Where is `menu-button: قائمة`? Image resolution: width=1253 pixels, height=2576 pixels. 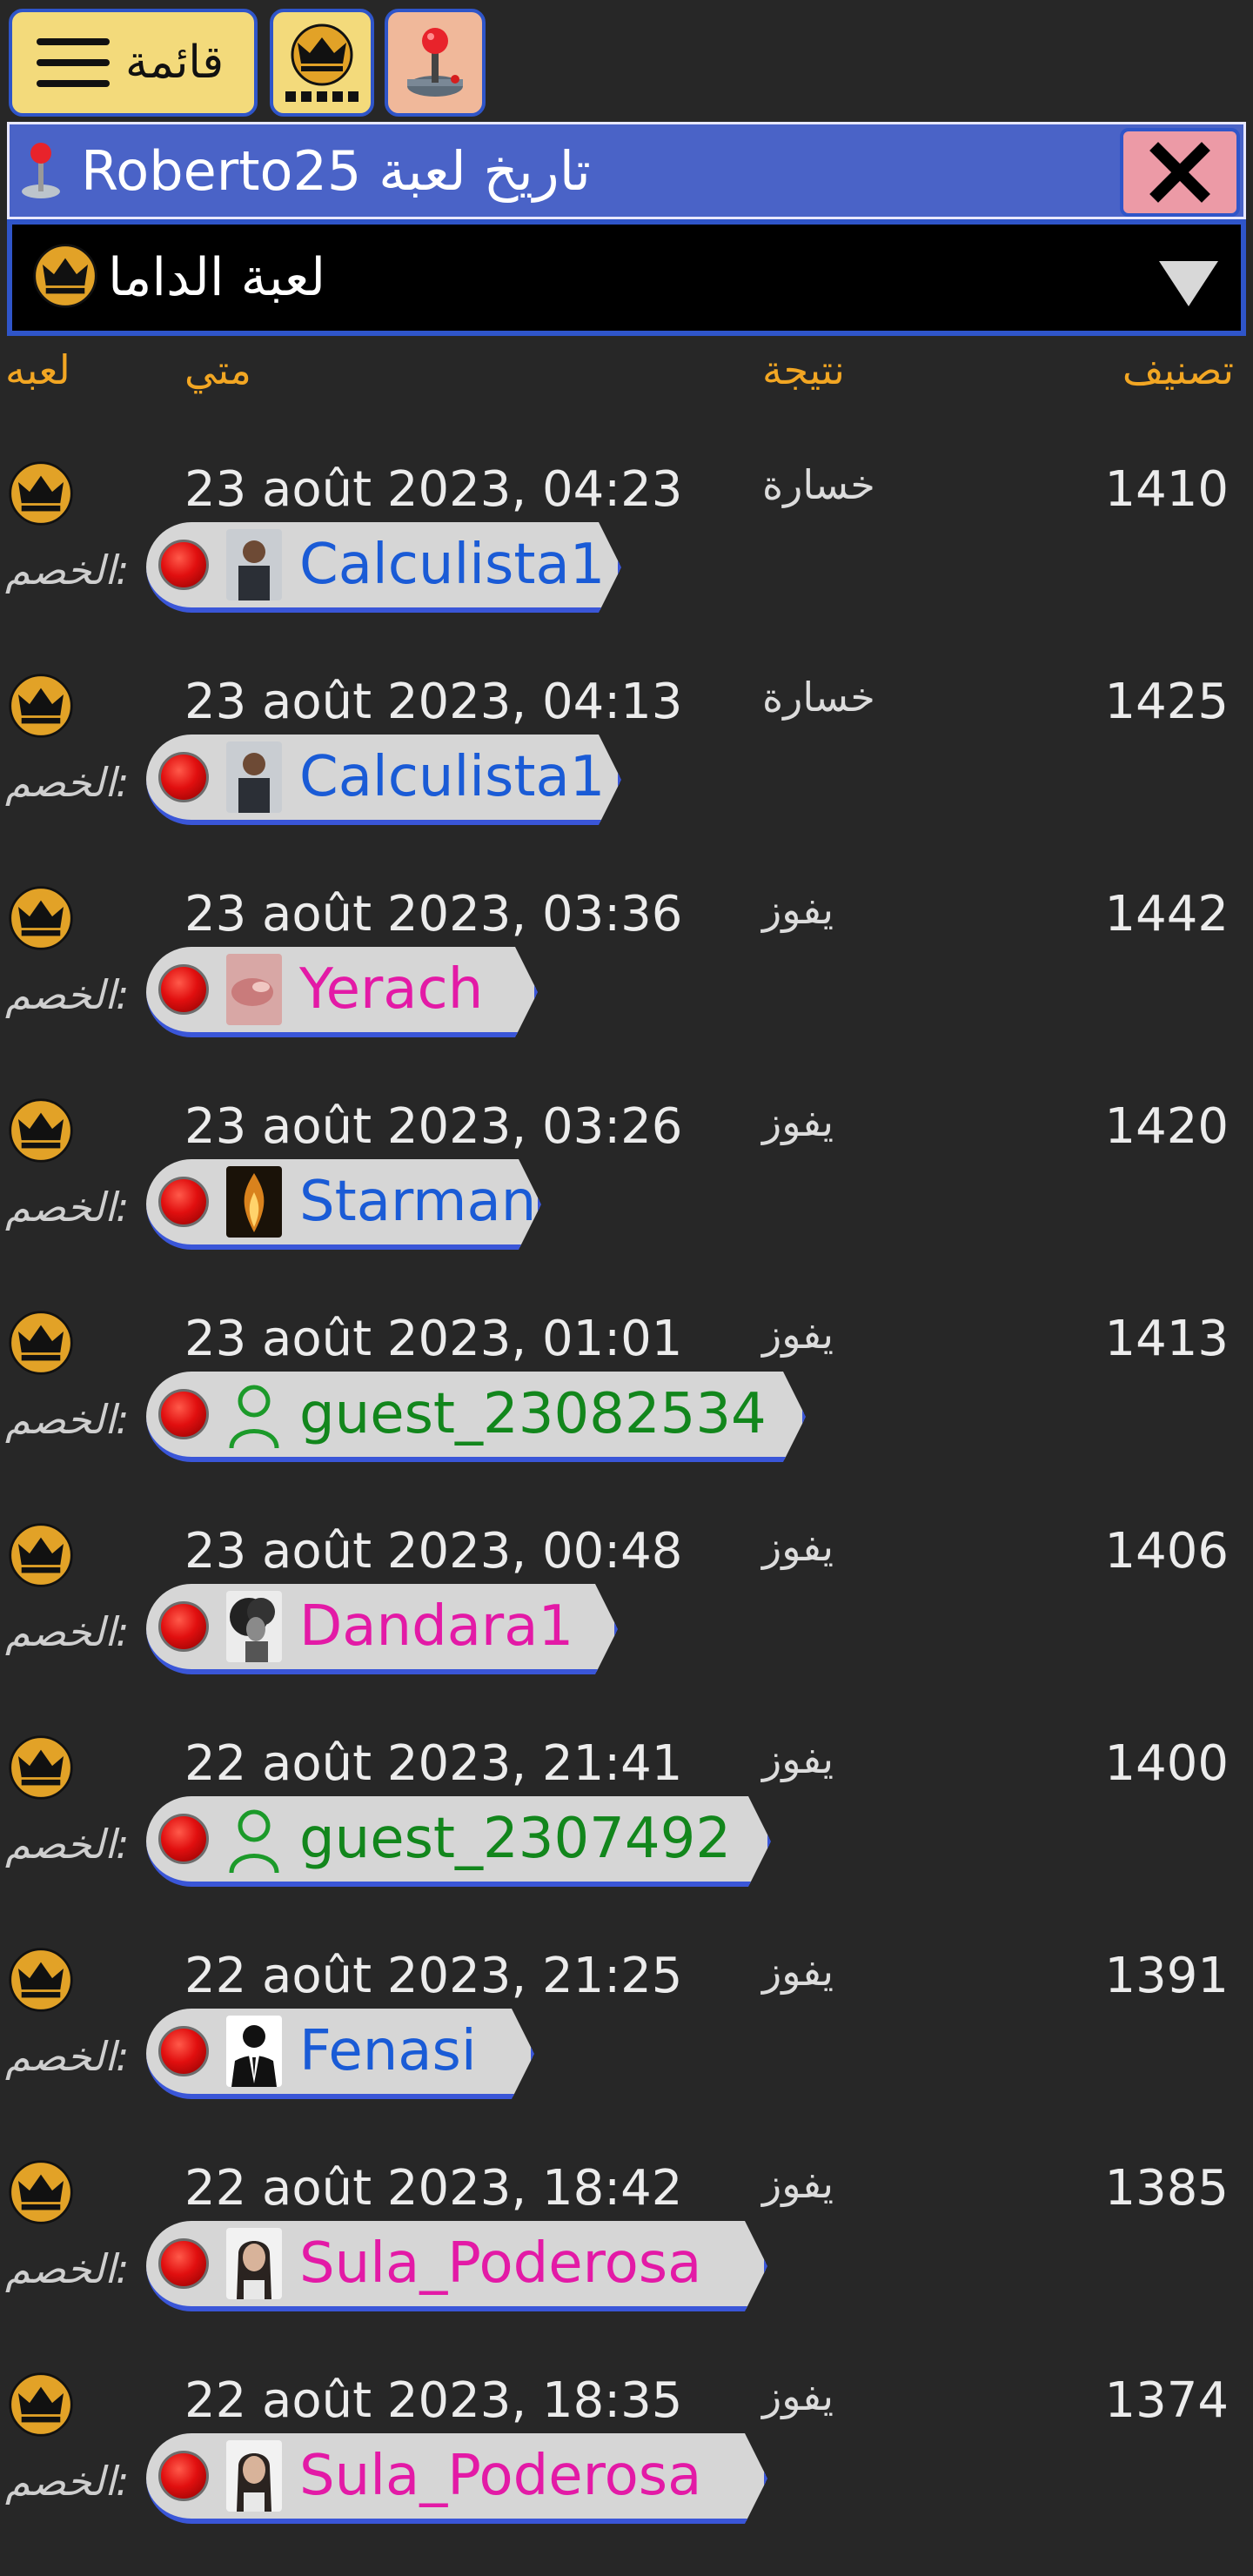
menu-button: قائمة is located at coordinates (133, 63).